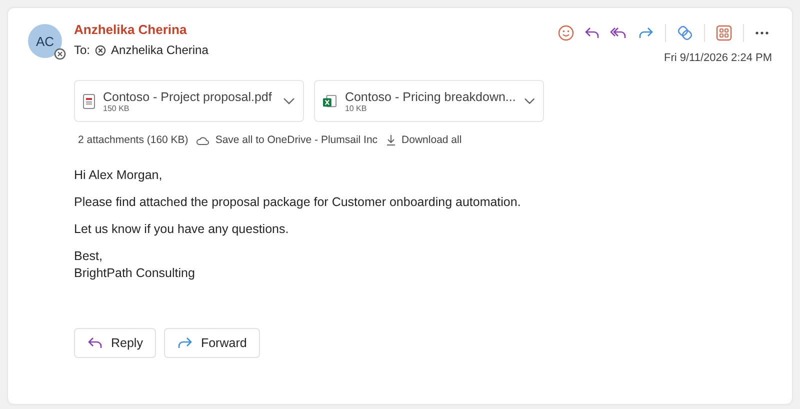  I want to click on download-all-link: Download all, so click(424, 140).